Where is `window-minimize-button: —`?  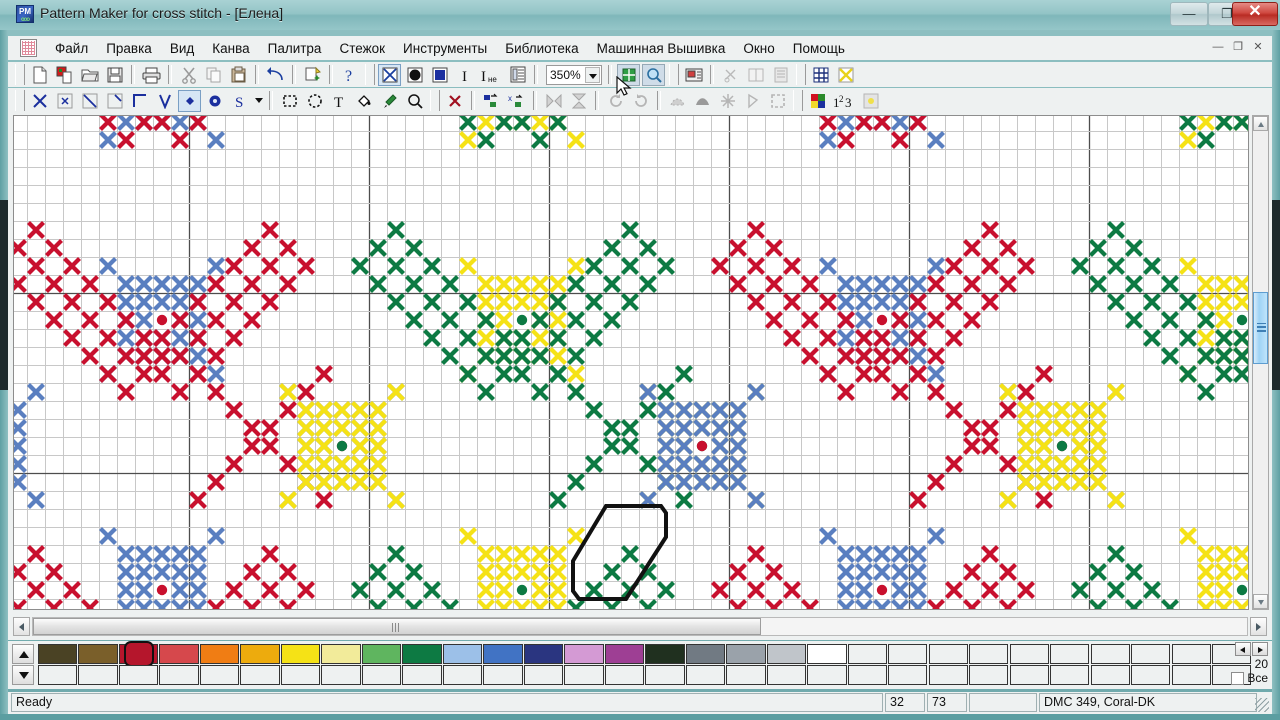
window-minimize-button: — is located at coordinates (1189, 14).